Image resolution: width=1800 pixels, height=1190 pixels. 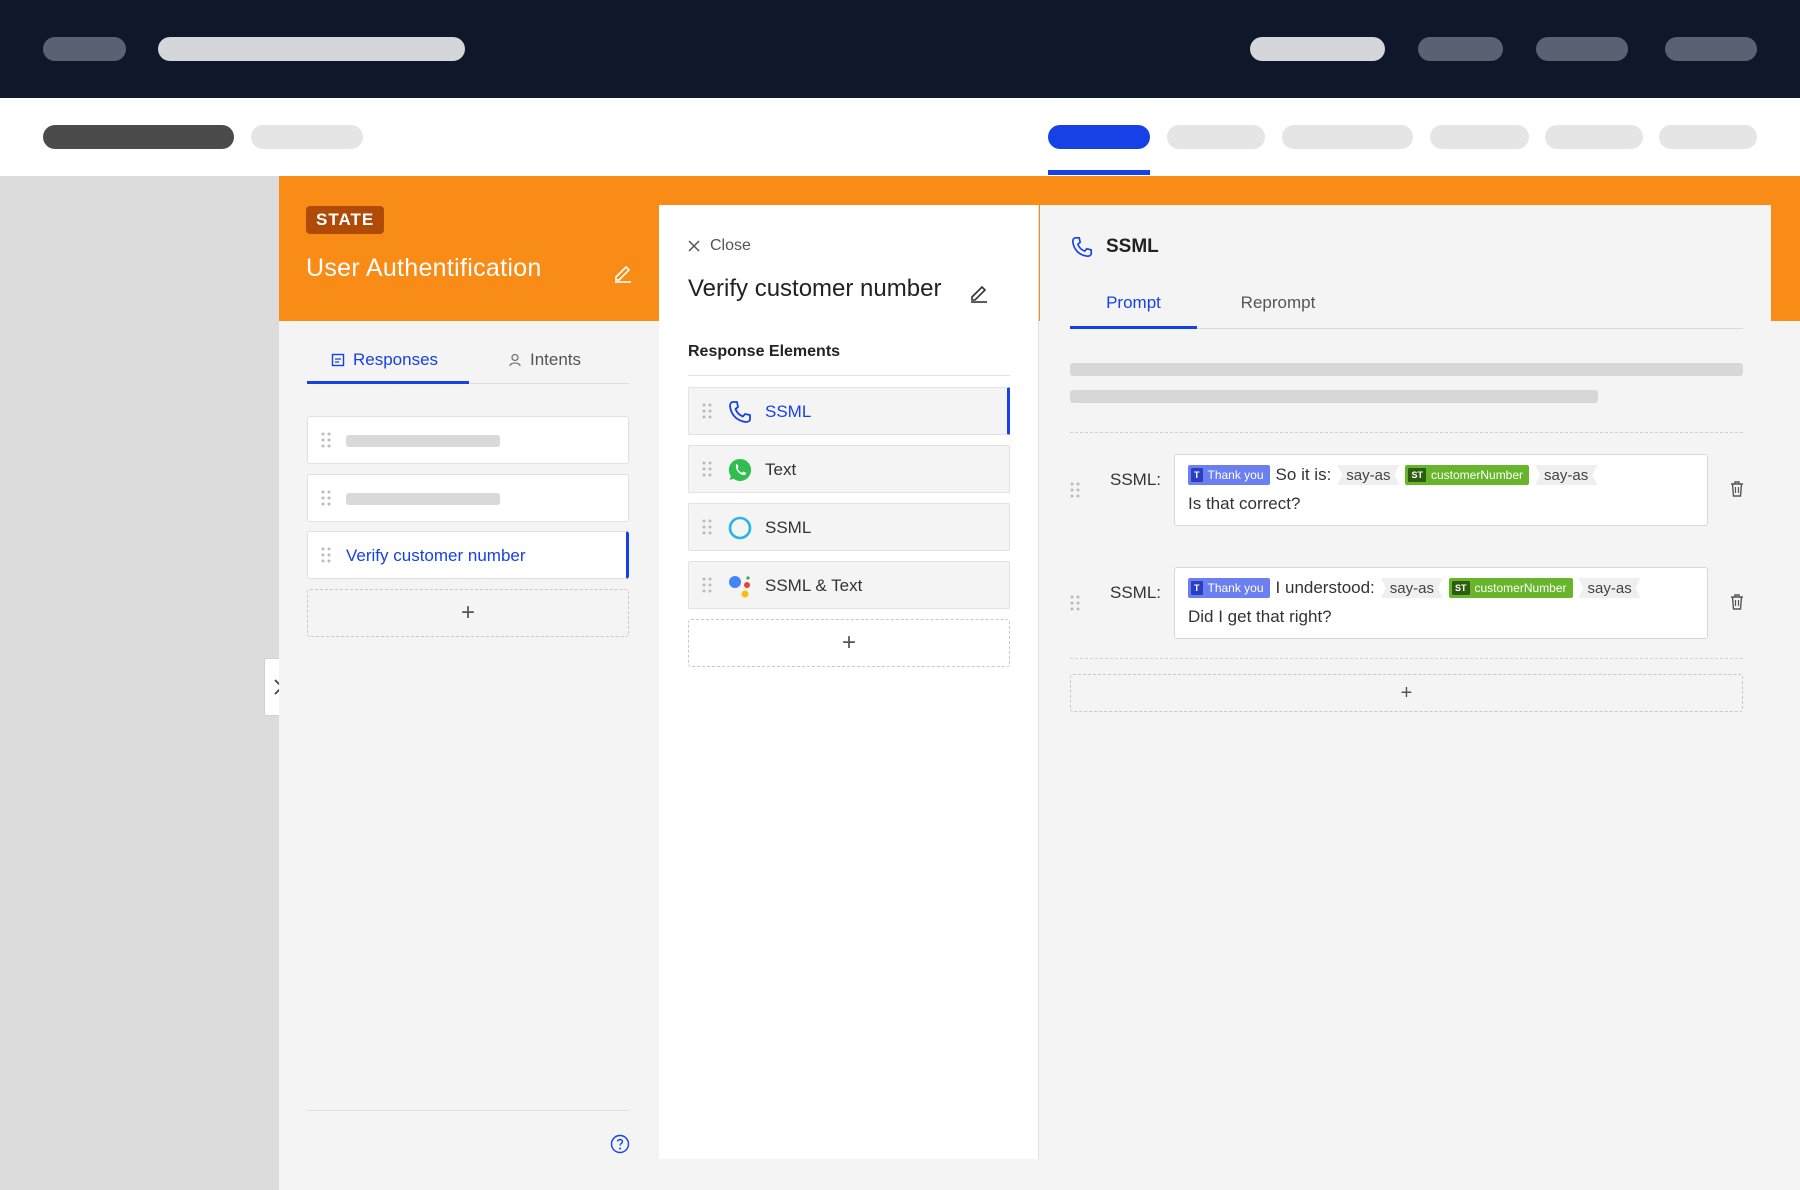 What do you see at coordinates (1133, 303) in the screenshot?
I see `tab-prompt: Prompt` at bounding box center [1133, 303].